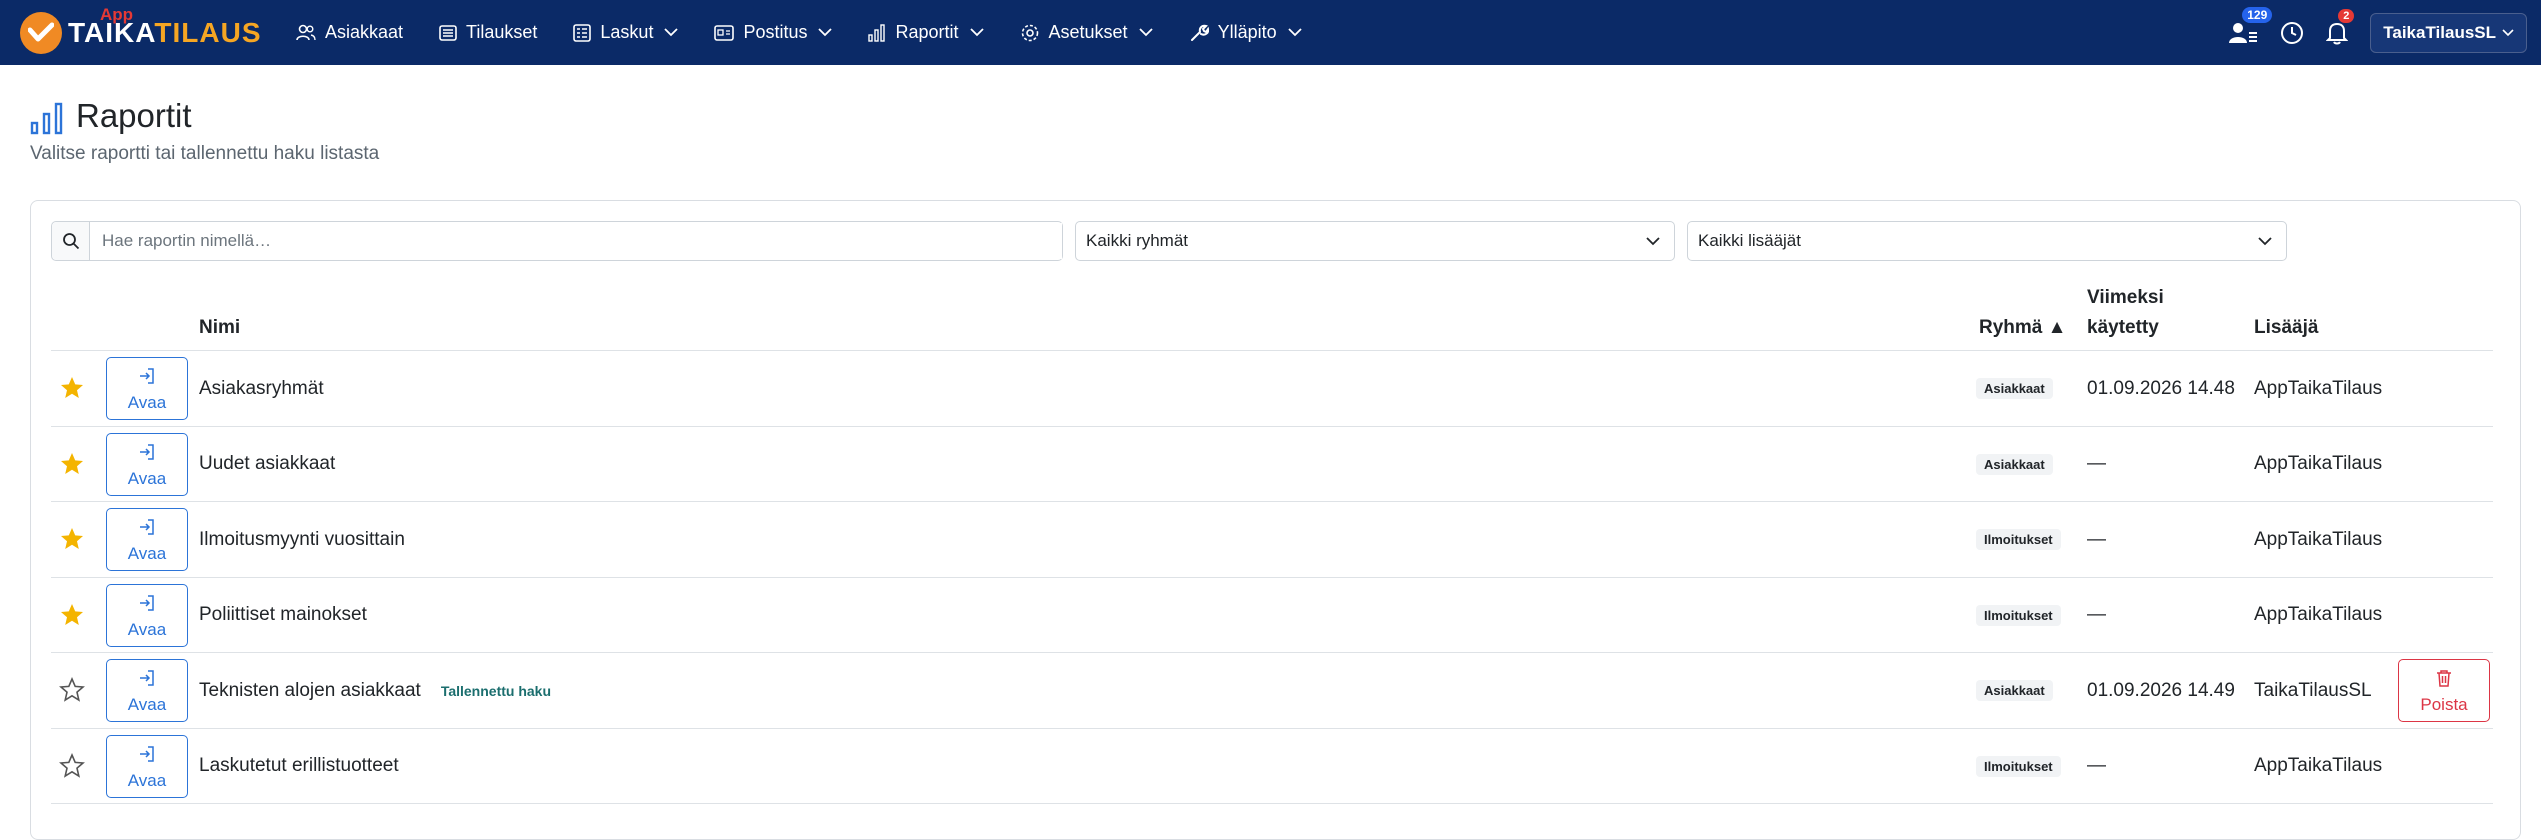 The image size is (2541, 840). What do you see at coordinates (310, 691) in the screenshot?
I see `report-name: Teknisten alojen asiakkaat` at bounding box center [310, 691].